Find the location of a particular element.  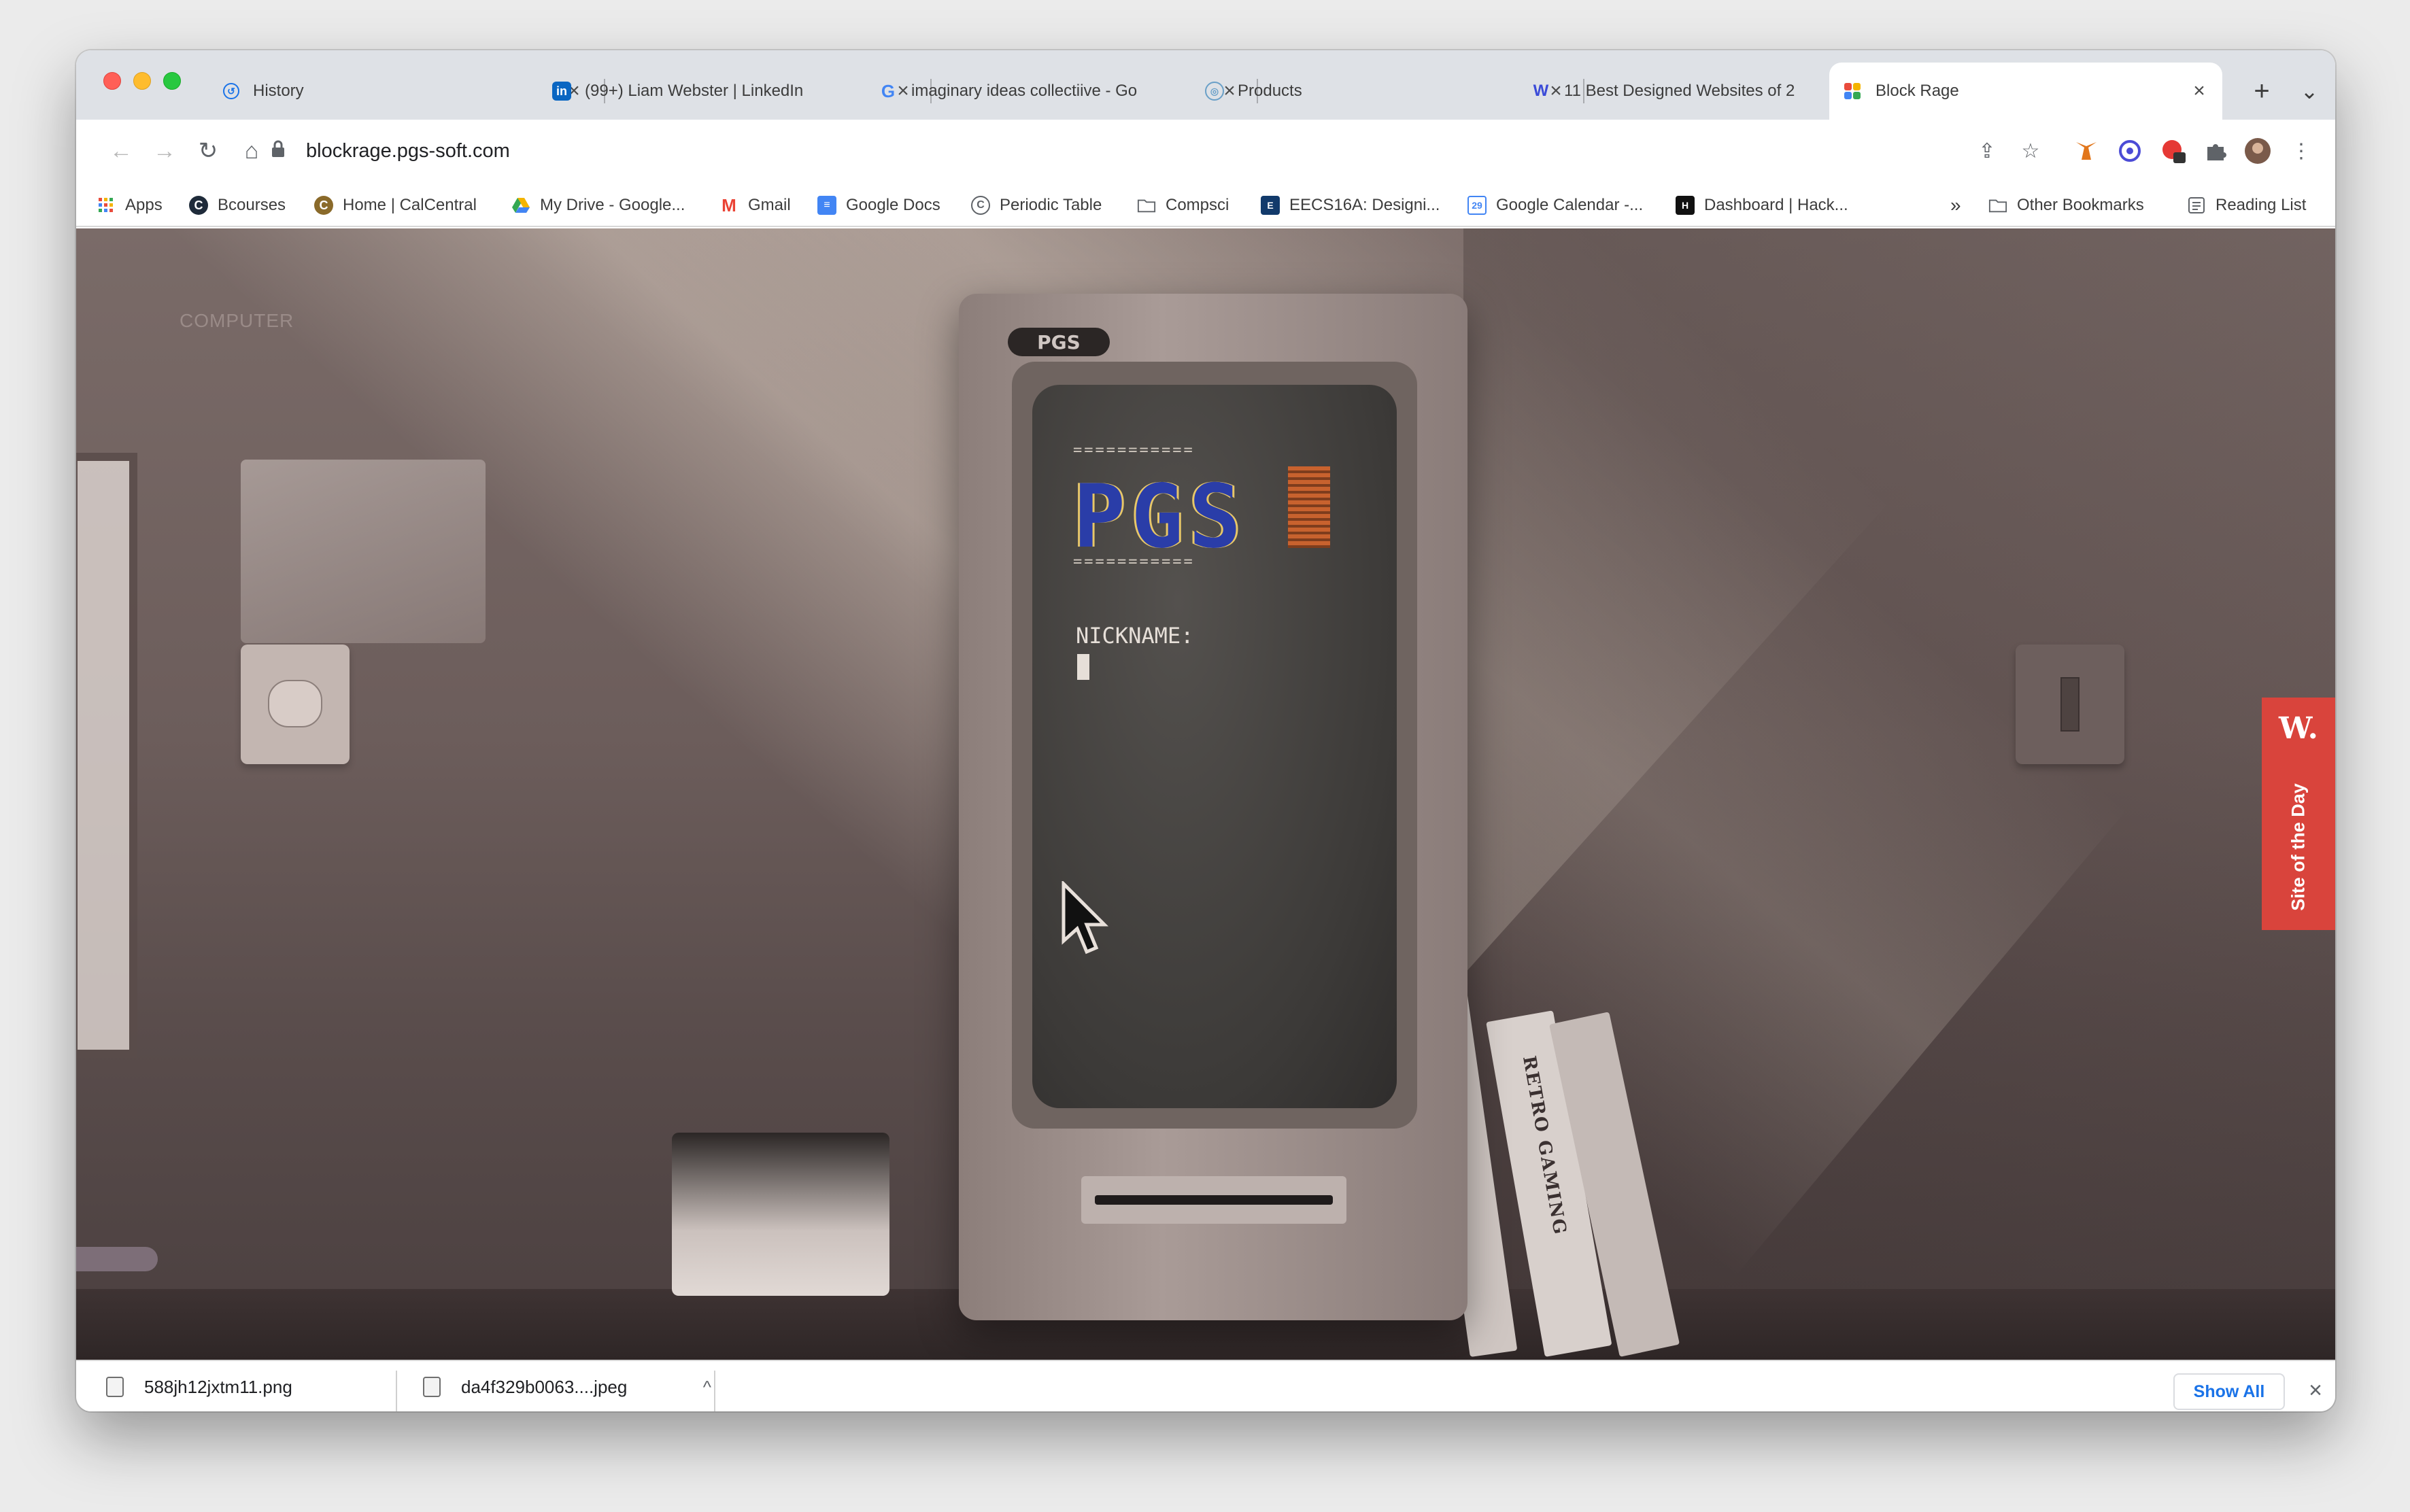

pgs-logo: =========== PGS =========== is located at coordinates (1202, 509).